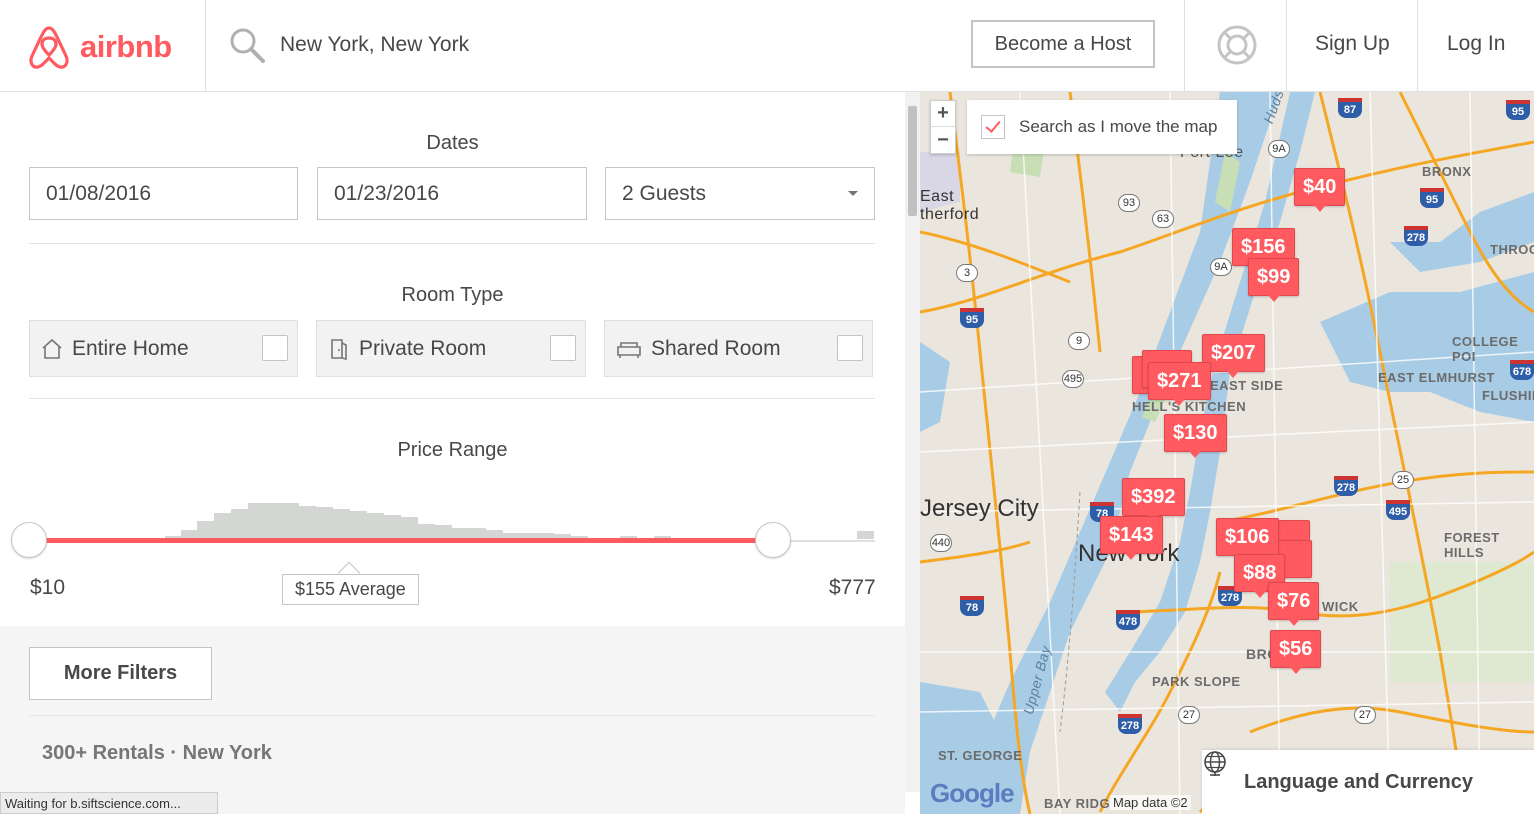 This screenshot has width=1534, height=814. I want to click on price-average-badge: $155 Average, so click(350, 589).